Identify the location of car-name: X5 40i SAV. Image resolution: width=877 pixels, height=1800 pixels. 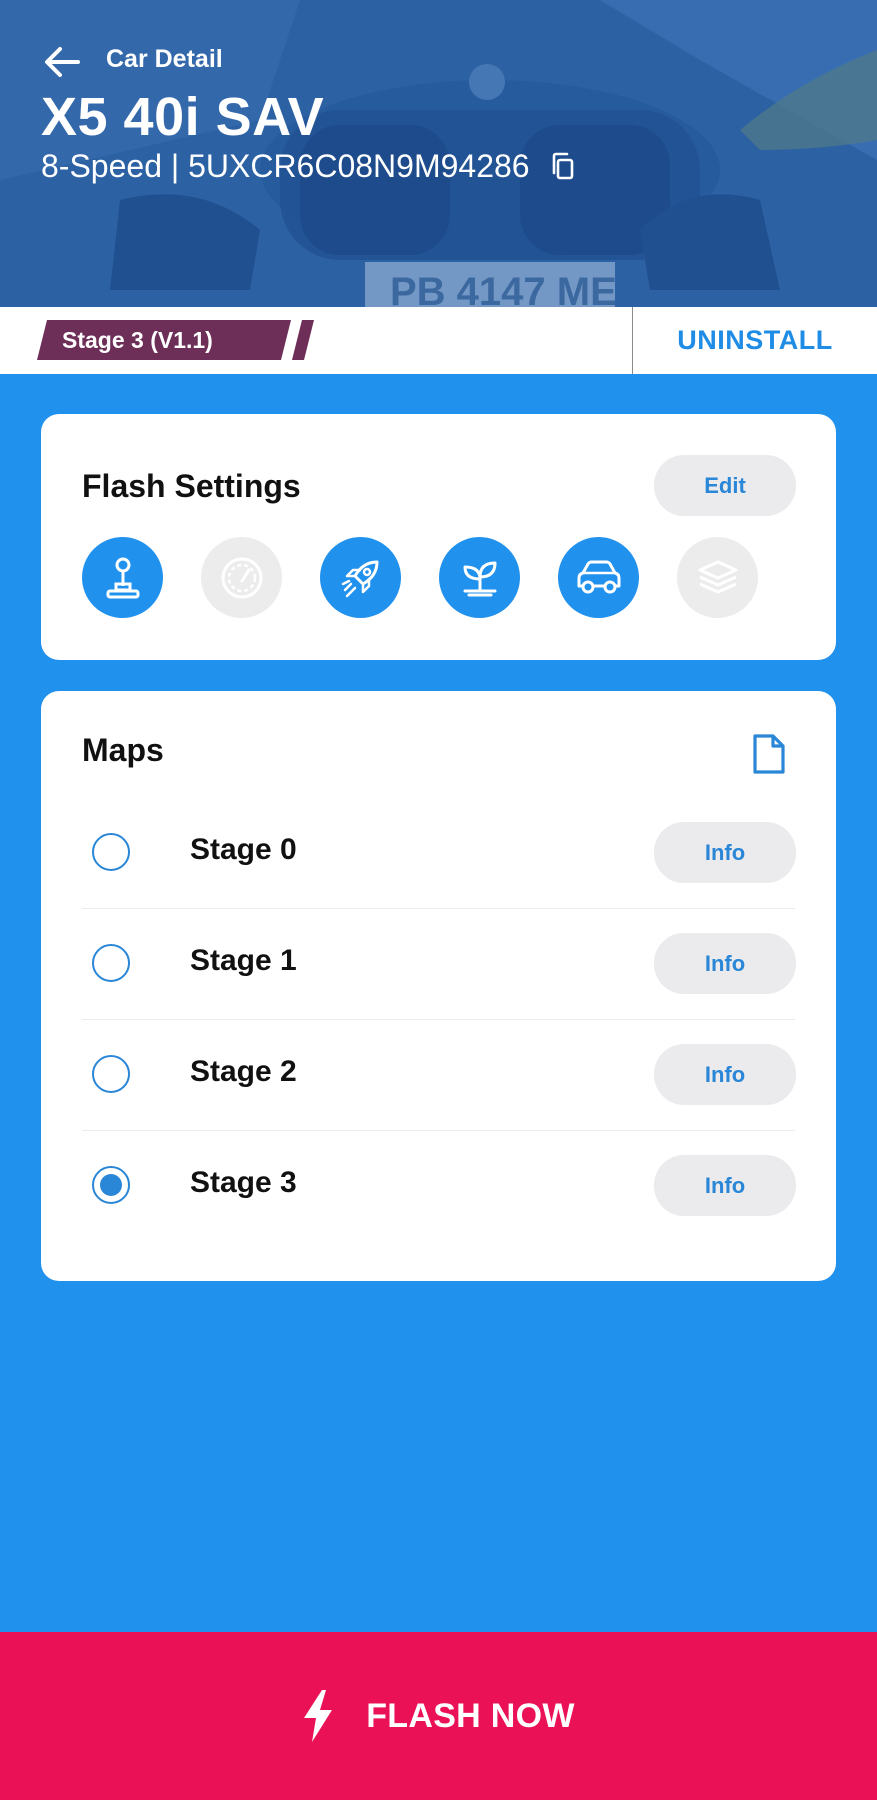
(183, 117).